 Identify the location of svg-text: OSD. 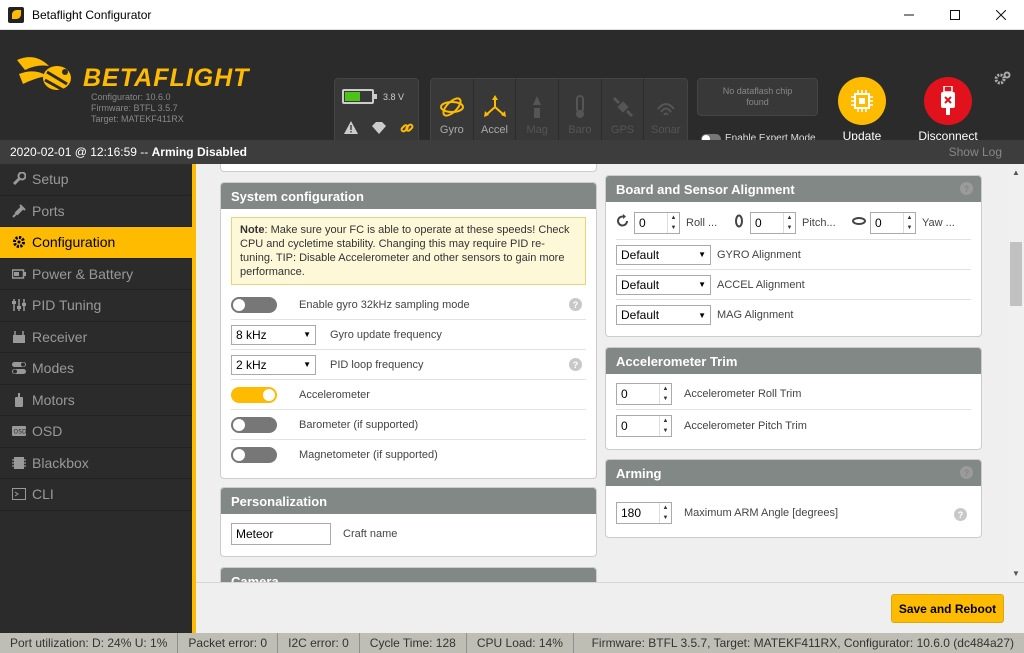
(20, 432).